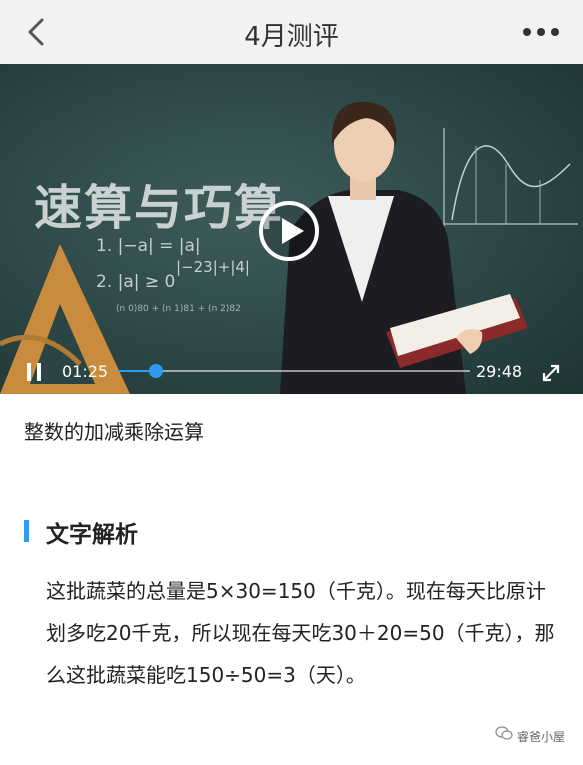  What do you see at coordinates (499, 371) in the screenshot?
I see `total-time: 29:48` at bounding box center [499, 371].